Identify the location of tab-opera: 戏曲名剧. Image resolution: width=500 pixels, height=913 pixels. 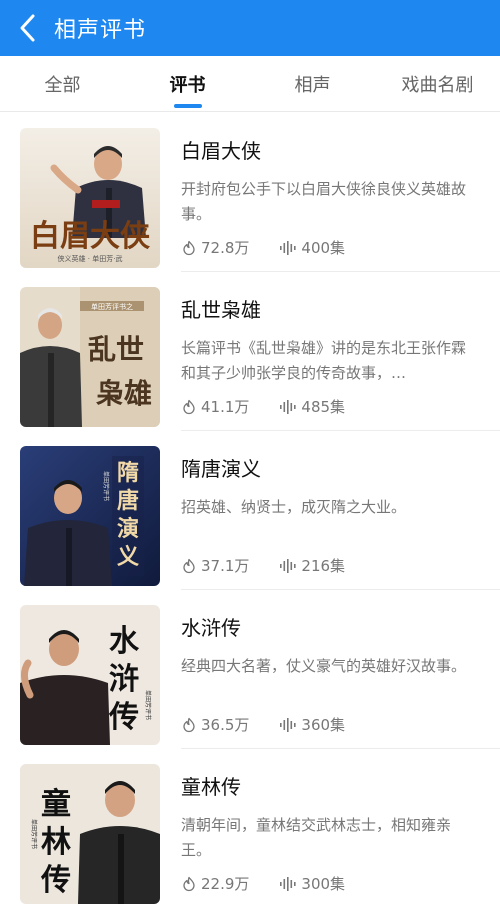
(437, 83).